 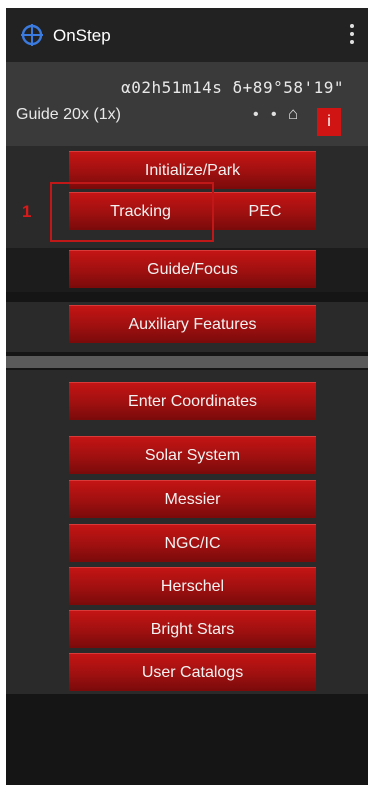 What do you see at coordinates (192, 269) in the screenshot?
I see `guide-focus-button: Guide/Focus` at bounding box center [192, 269].